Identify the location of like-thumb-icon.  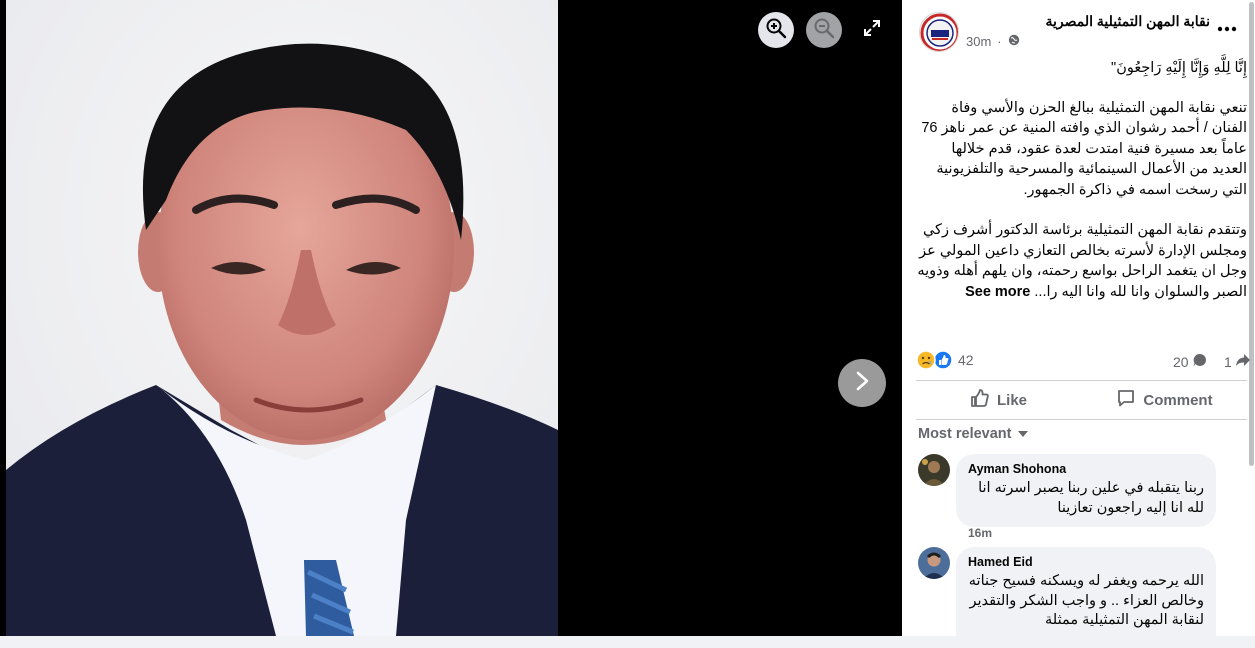
(980, 400).